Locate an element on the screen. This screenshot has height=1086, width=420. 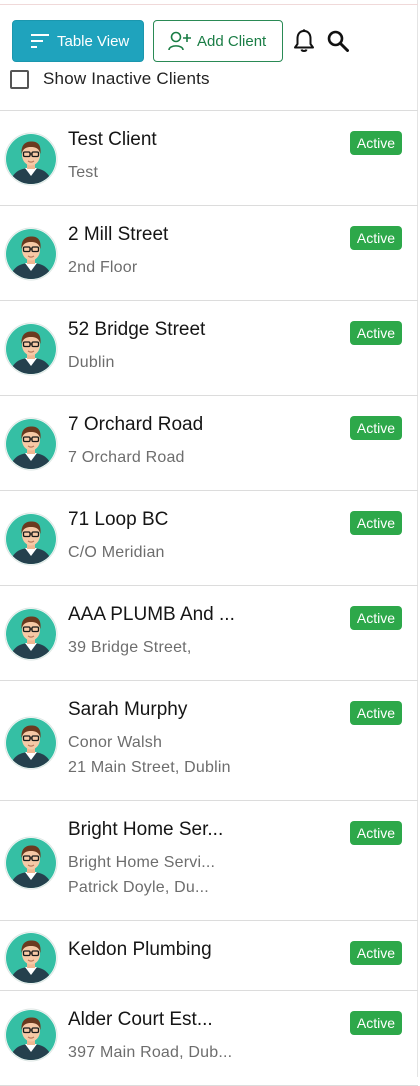
table-view-label: Table View is located at coordinates (93, 41).